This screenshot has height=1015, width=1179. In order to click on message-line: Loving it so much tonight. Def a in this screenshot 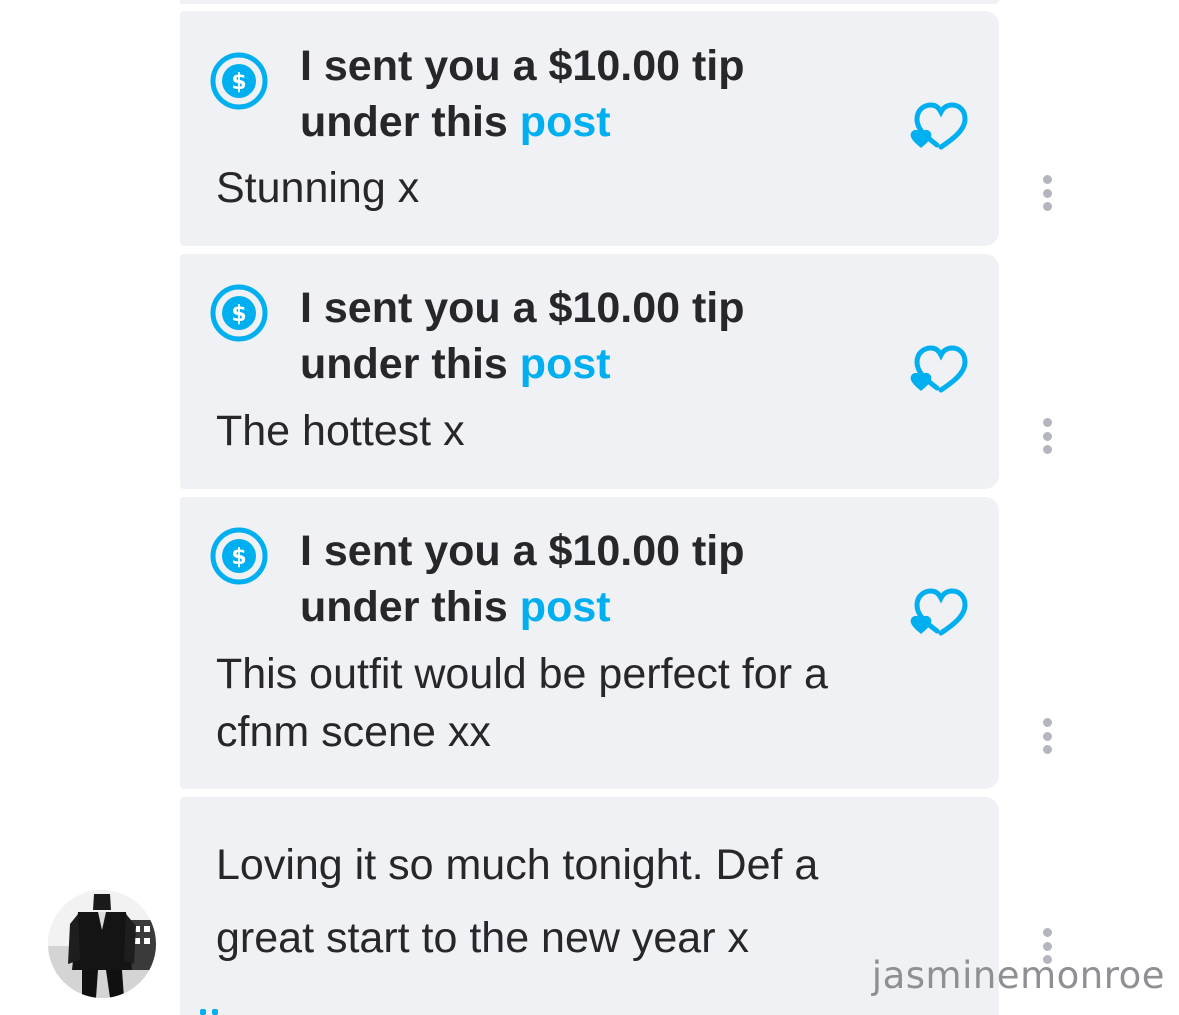, I will do `click(517, 865)`.